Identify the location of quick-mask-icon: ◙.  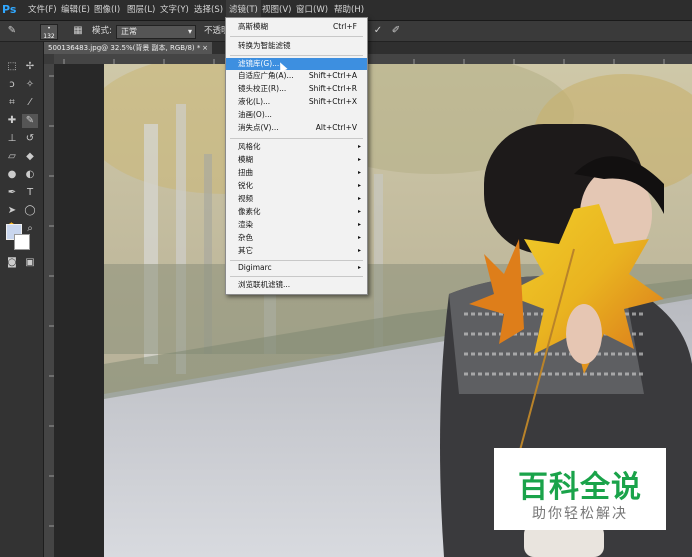
(12, 263).